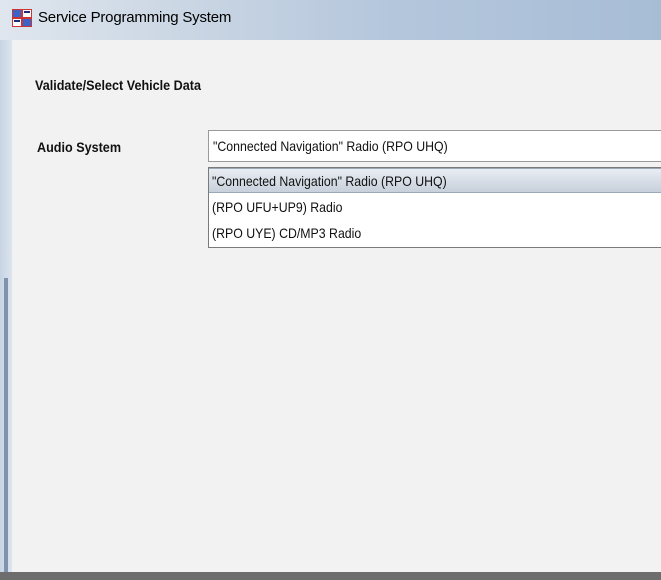 The image size is (661, 580). I want to click on window-frame-left, so click(6, 310).